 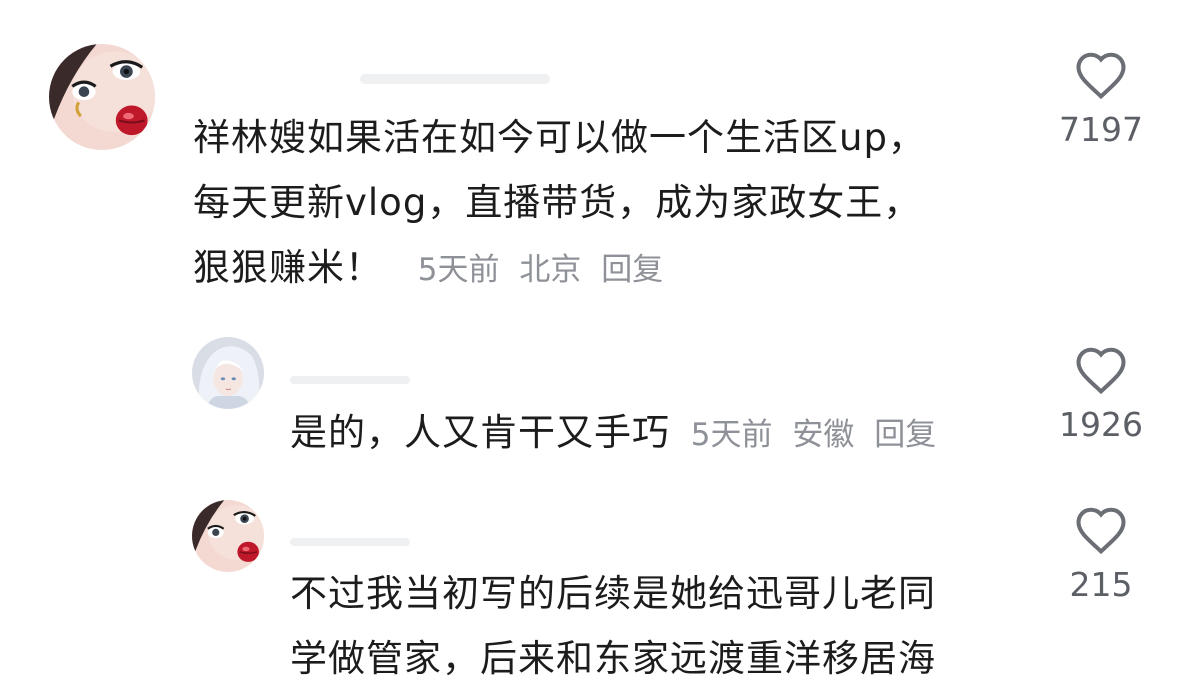 I want to click on like-count: 7197, so click(x=1101, y=129).